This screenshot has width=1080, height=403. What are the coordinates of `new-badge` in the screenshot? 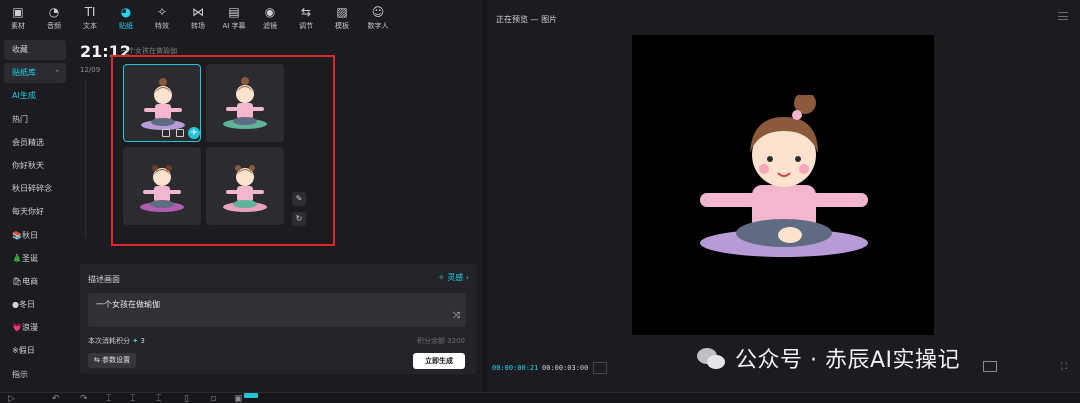 It's located at (251, 395).